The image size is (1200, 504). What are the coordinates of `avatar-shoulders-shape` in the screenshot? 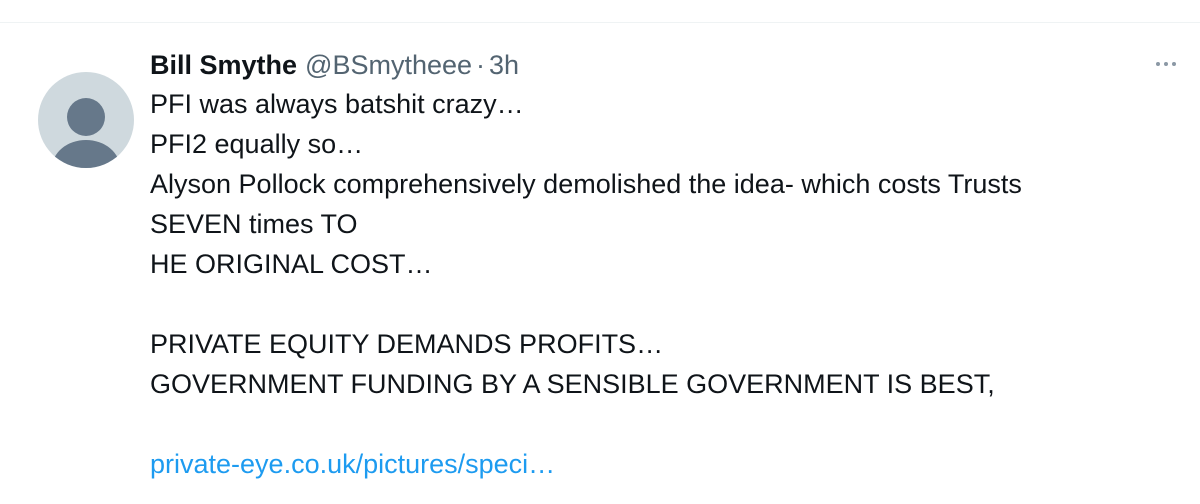 It's located at (86, 154).